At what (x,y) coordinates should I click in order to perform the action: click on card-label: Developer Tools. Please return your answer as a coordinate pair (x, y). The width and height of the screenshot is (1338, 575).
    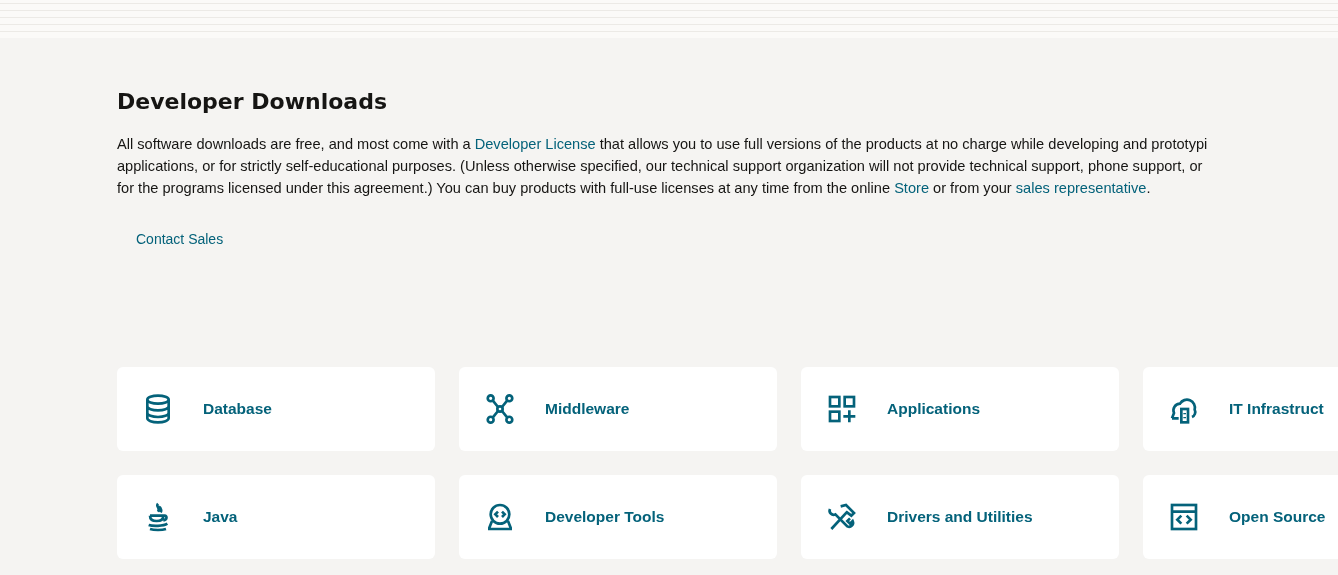
    Looking at the image, I should click on (605, 517).